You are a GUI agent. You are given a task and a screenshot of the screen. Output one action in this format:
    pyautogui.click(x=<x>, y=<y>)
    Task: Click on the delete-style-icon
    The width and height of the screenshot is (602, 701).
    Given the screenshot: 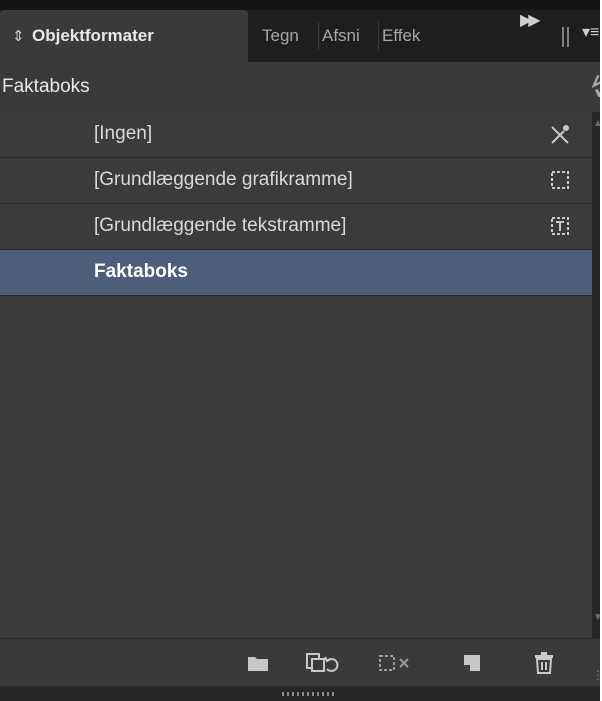 What is the action you would take?
    pyautogui.click(x=544, y=663)
    